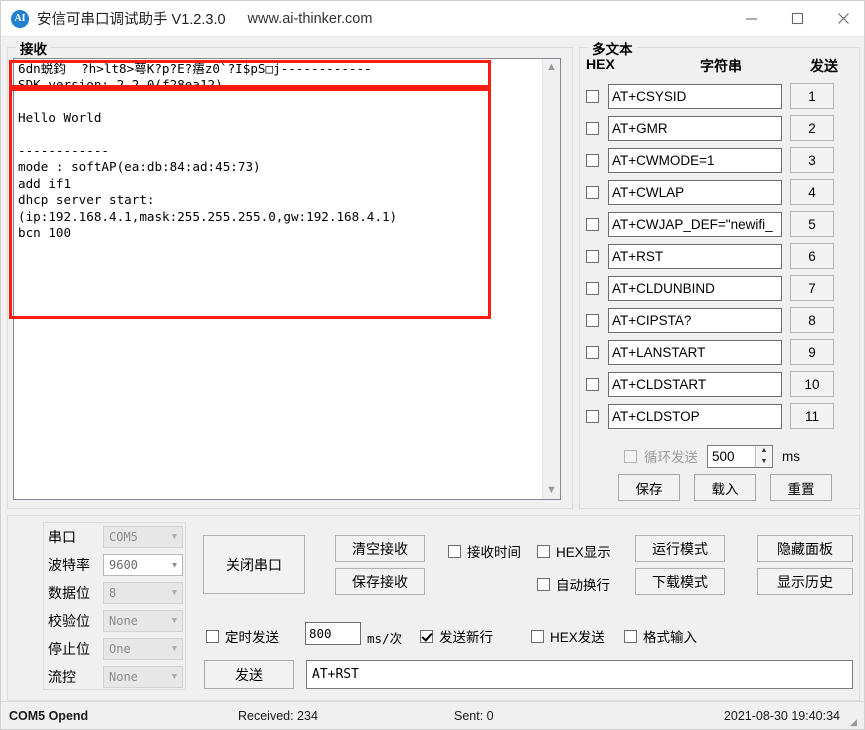 This screenshot has width=865, height=730. I want to click on loop-interval-stepper: 500 ▲ ▼, so click(740, 456).